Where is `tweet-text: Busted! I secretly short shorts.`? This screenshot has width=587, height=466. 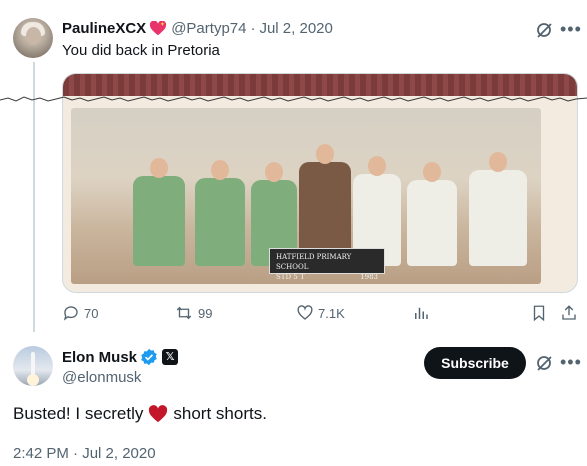 tweet-text: Busted! I secretly short shorts. is located at coordinates (140, 414).